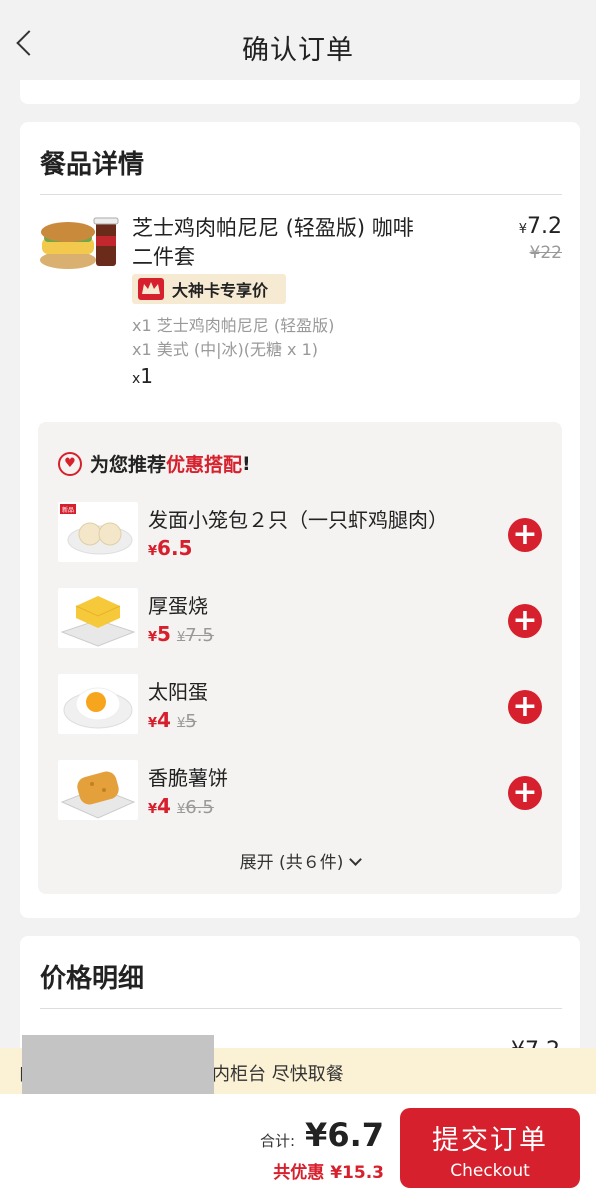 The width and height of the screenshot is (596, 1200). What do you see at coordinates (172, 720) in the screenshot?
I see `item-price: ¥4 ¥5` at bounding box center [172, 720].